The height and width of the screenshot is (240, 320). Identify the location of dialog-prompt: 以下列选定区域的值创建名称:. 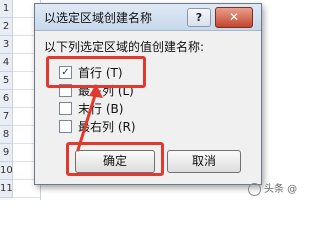
(124, 47).